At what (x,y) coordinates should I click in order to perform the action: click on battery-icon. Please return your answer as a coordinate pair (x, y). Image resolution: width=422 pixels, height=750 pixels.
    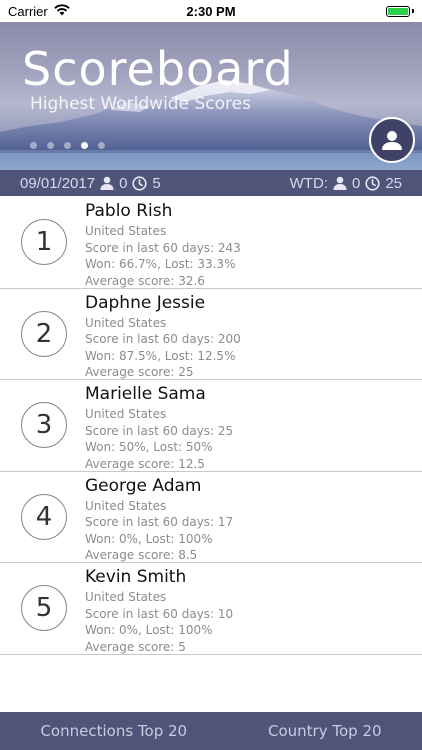
    Looking at the image, I should click on (400, 11).